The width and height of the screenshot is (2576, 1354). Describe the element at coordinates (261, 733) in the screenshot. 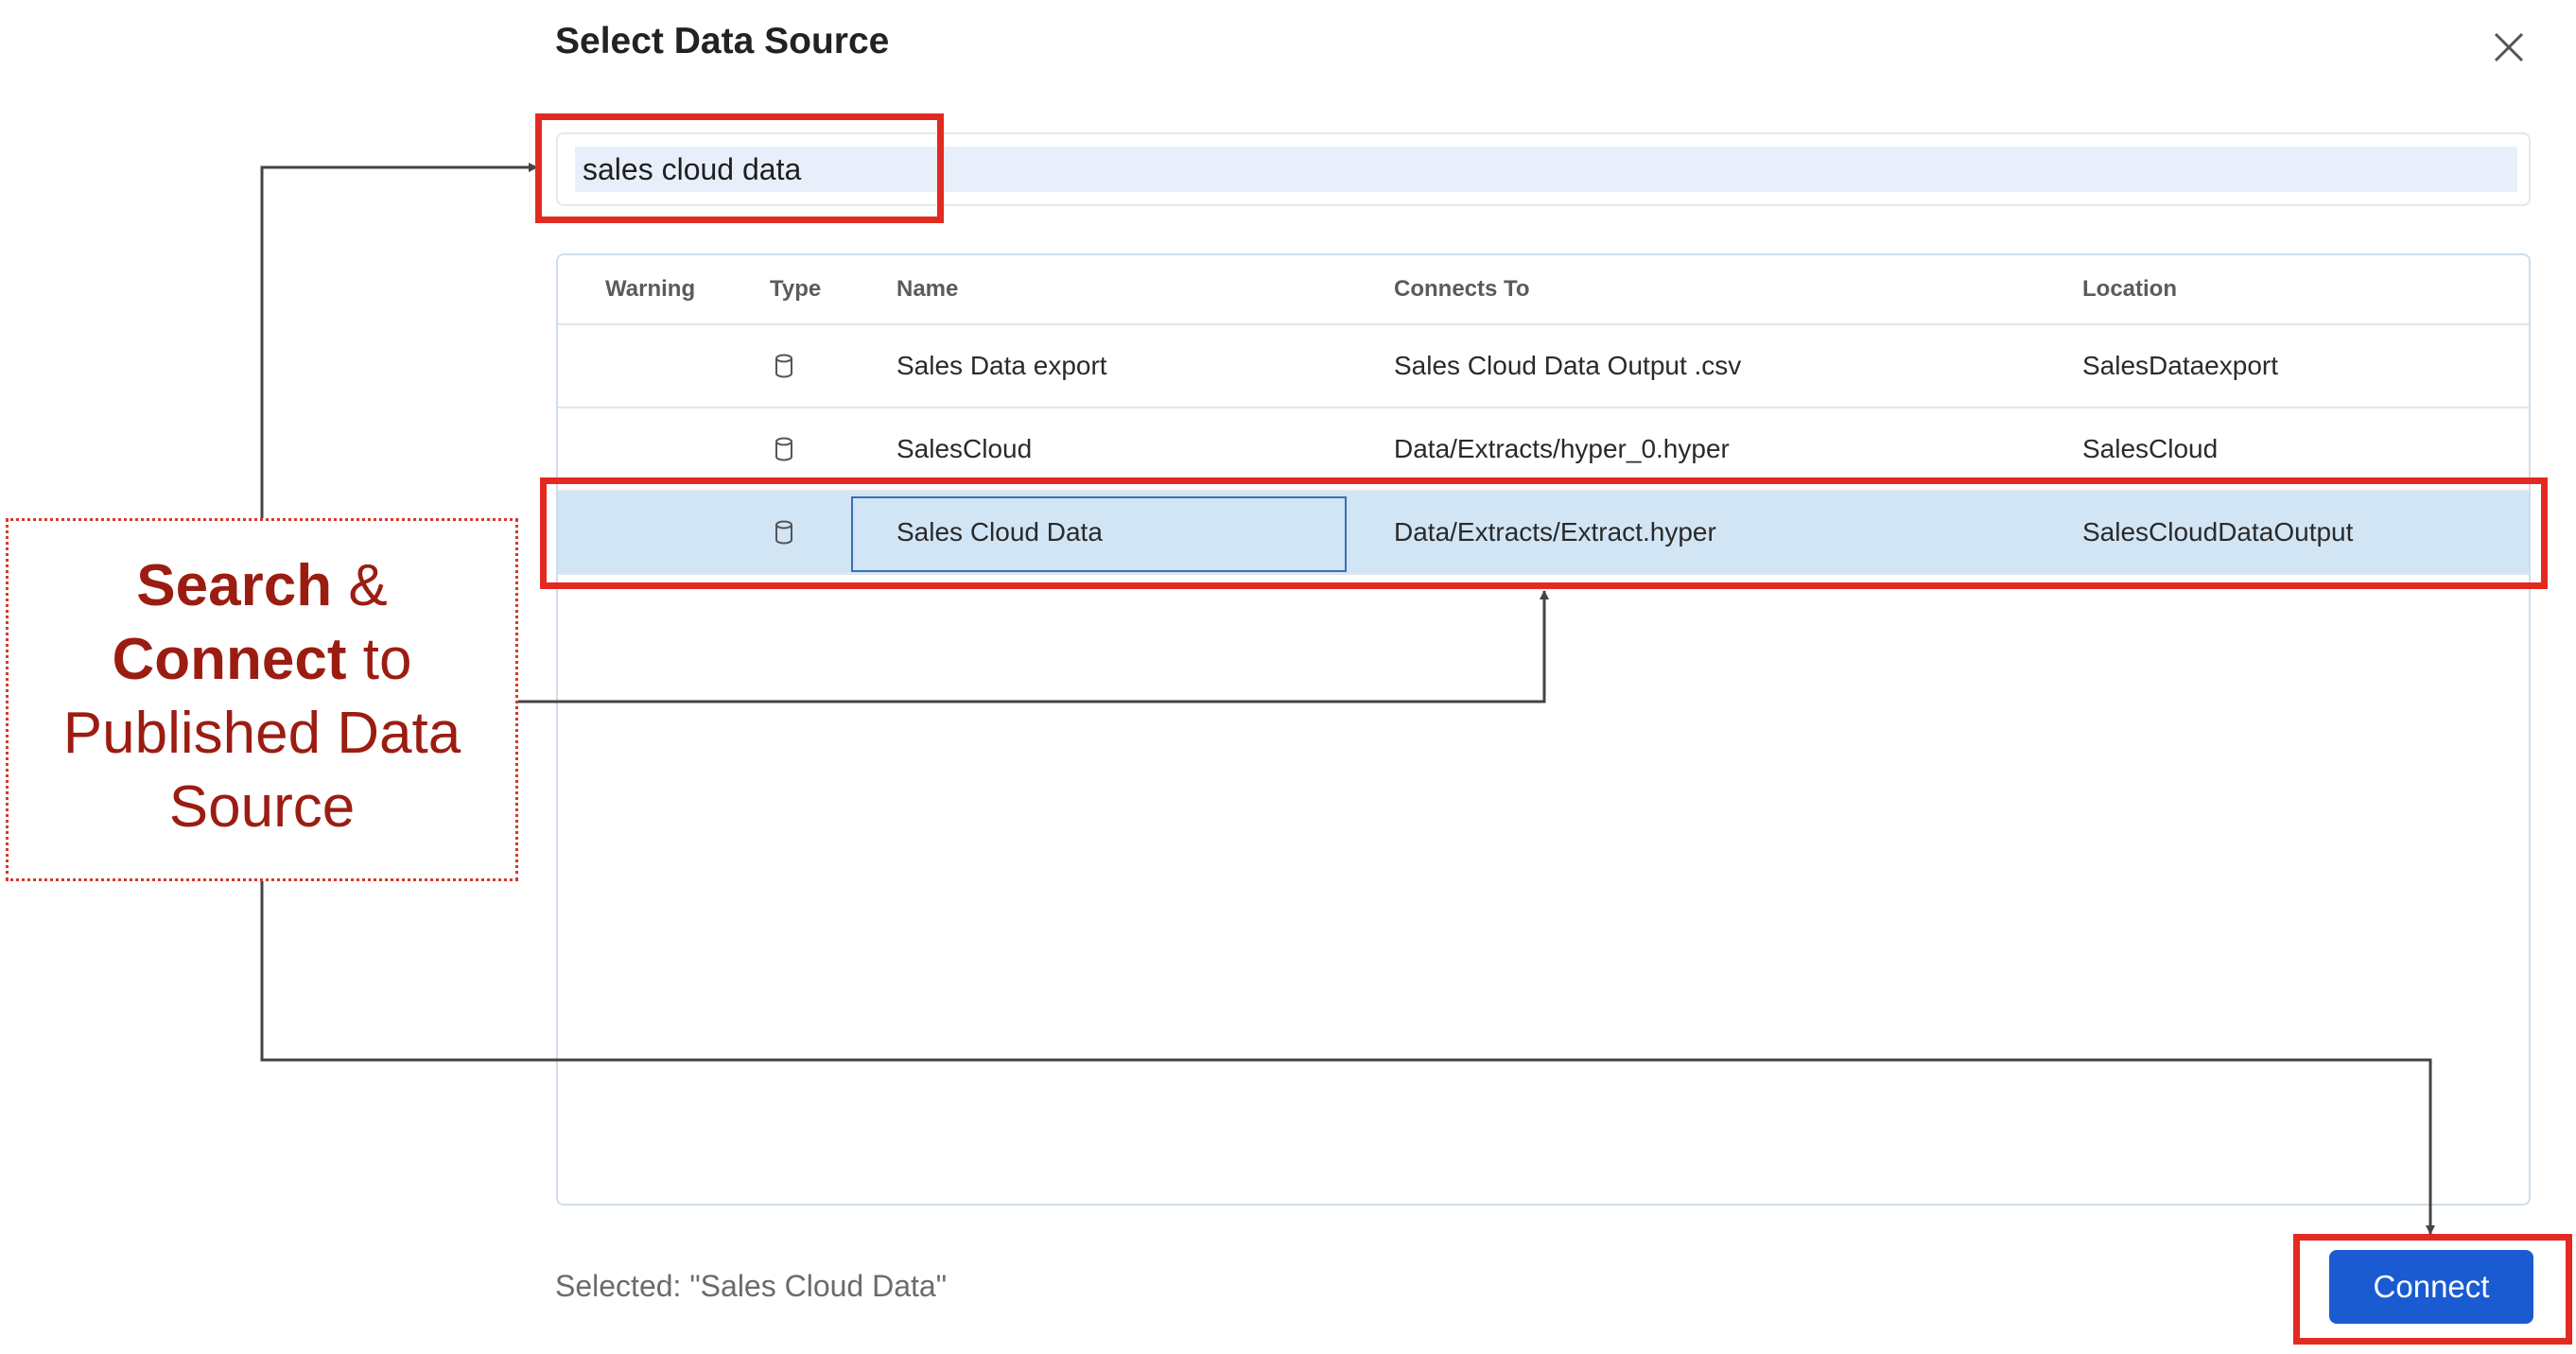

I see `callout-line3: Published Data` at that location.